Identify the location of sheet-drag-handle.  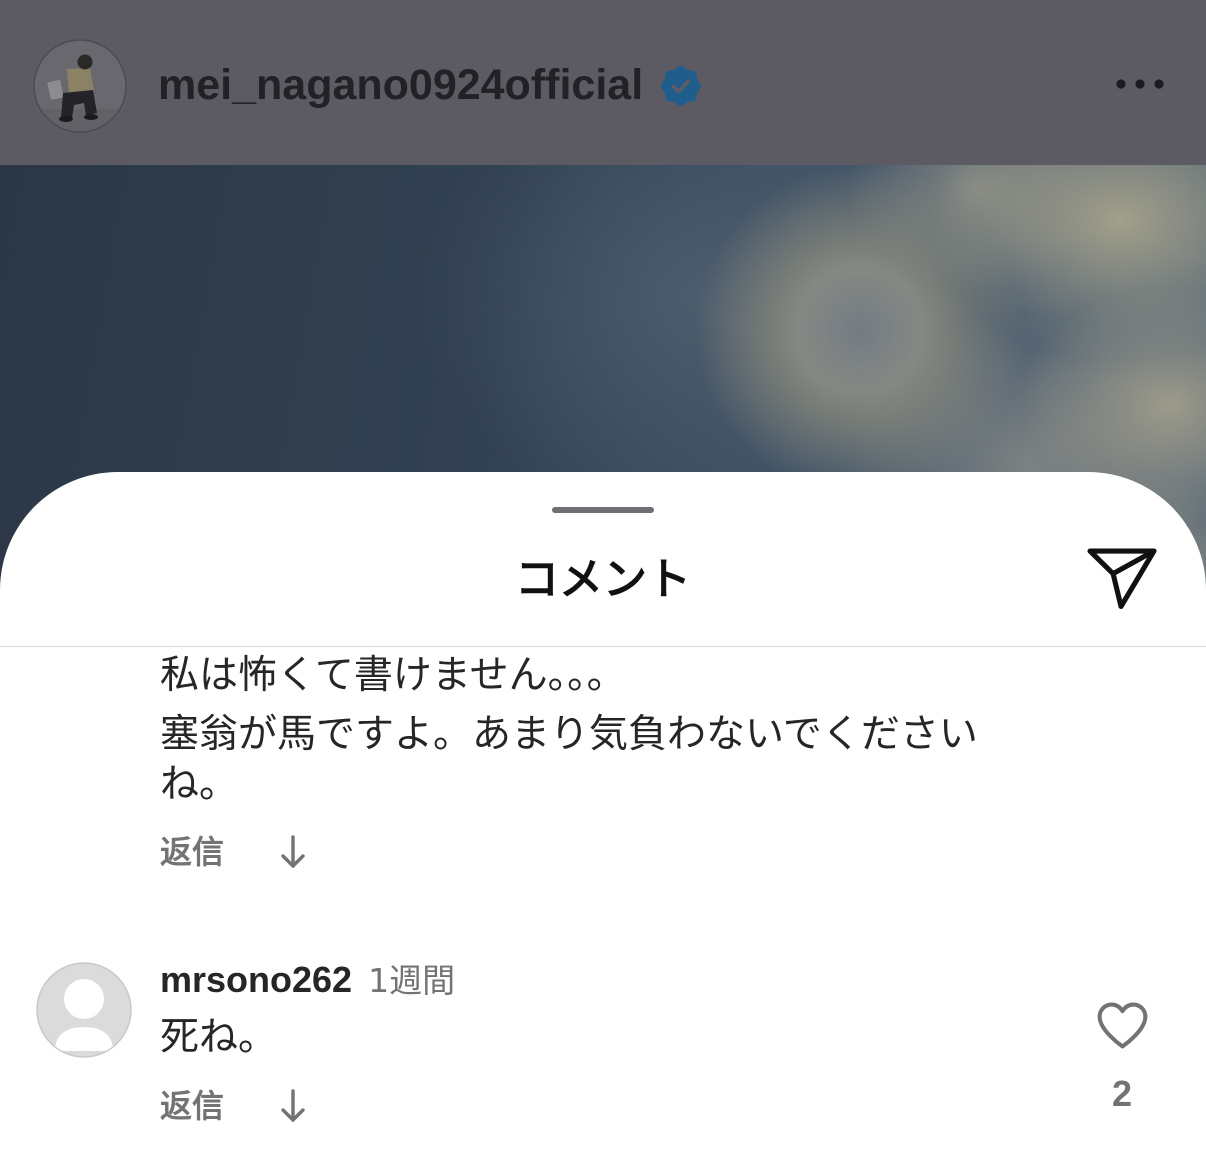
(603, 510).